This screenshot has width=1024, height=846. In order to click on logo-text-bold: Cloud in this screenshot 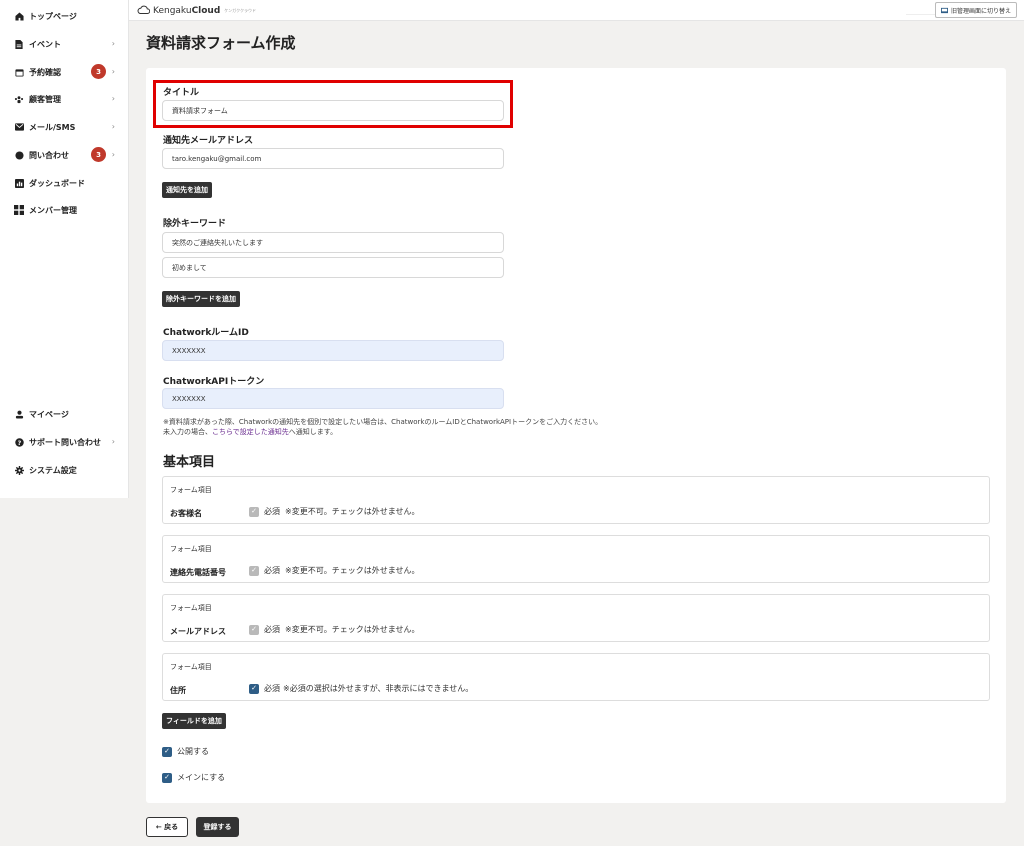, I will do `click(206, 10)`.